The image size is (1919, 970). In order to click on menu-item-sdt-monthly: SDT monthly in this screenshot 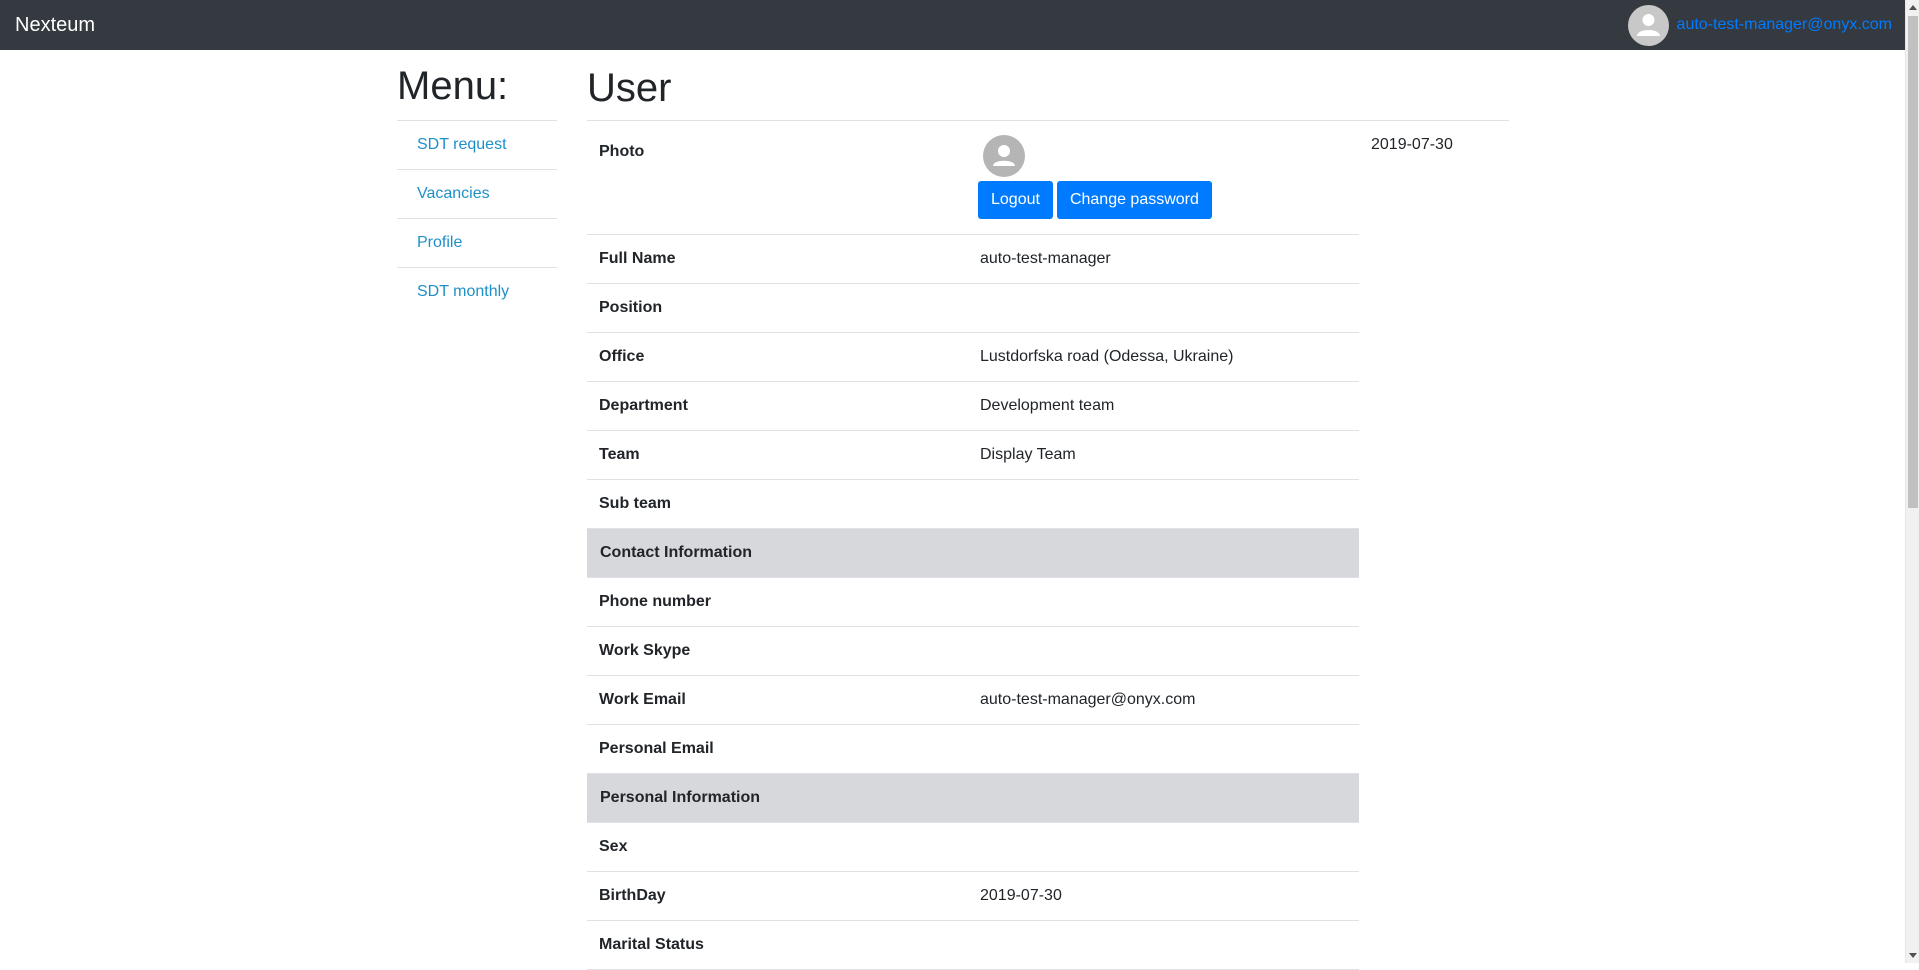, I will do `click(477, 291)`.